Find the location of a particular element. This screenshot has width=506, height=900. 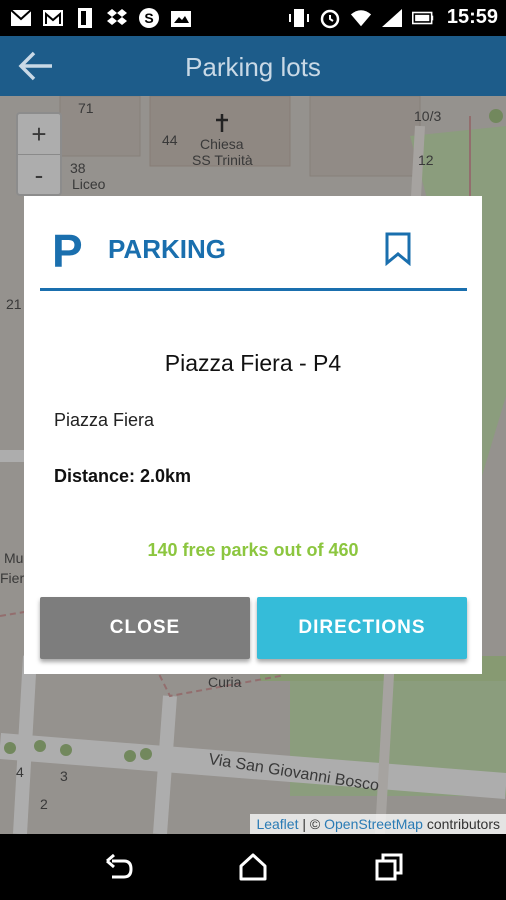

signal-icon is located at coordinates (392, 18).